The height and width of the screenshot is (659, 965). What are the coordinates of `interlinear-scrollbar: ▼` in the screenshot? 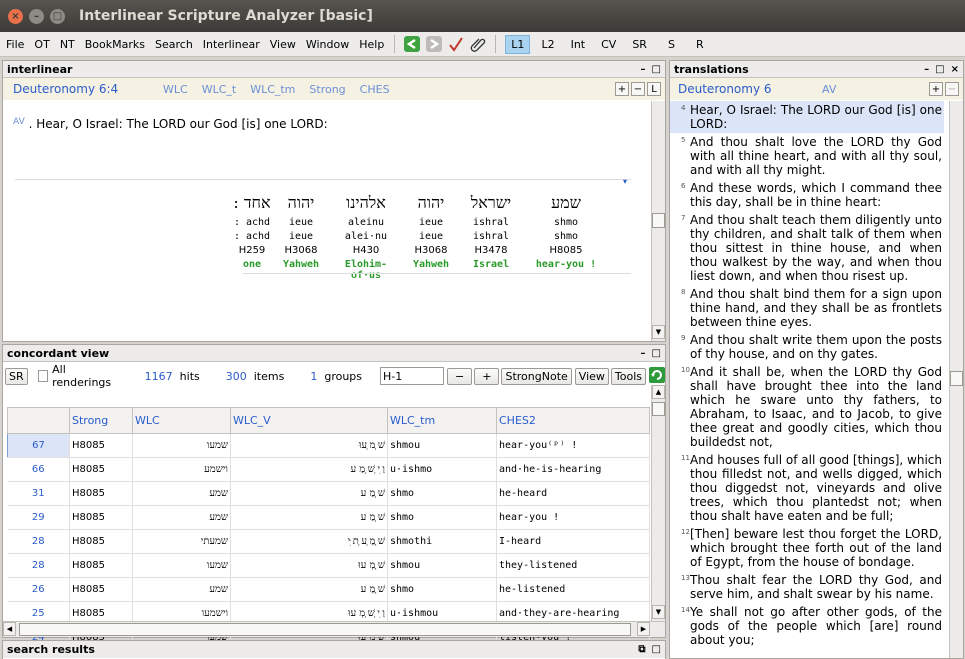 It's located at (658, 221).